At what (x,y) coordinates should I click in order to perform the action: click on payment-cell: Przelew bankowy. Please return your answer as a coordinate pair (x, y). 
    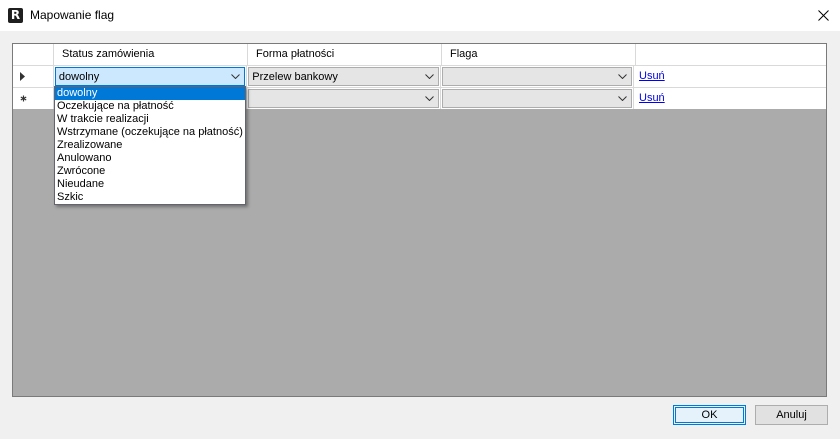
    Looking at the image, I should click on (344, 76).